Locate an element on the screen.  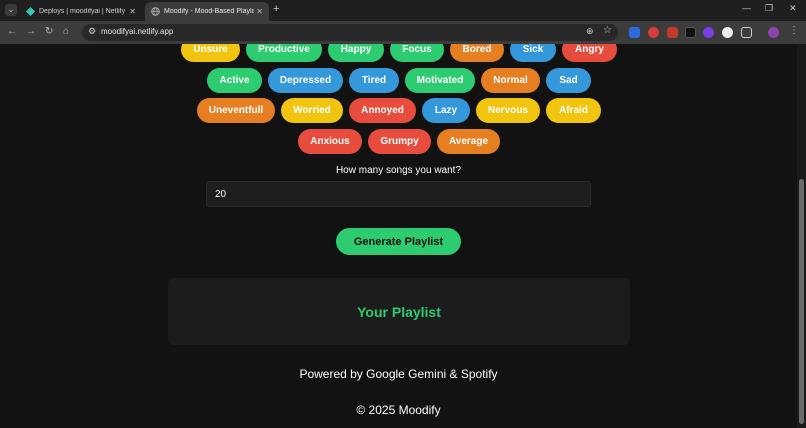
footer-powered-by: Powered by Google Gemini & Spotify is located at coordinates (398, 374).